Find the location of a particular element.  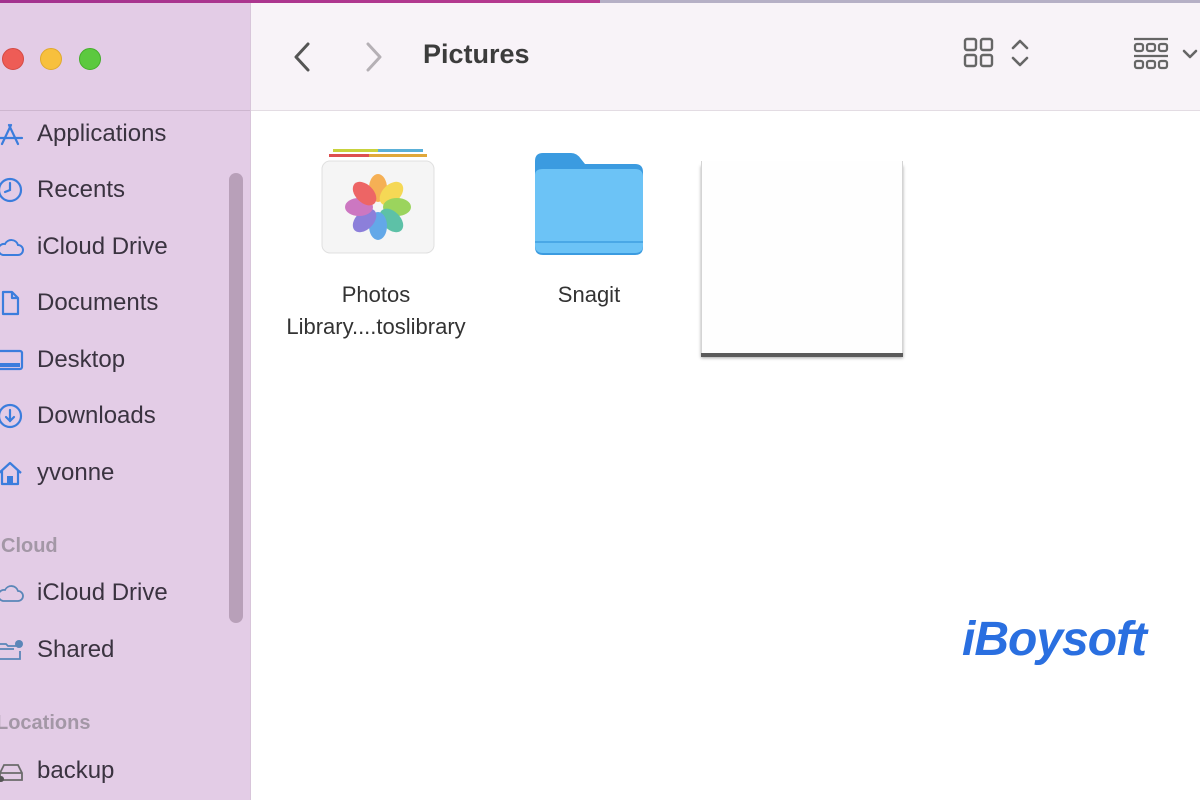

clock-icon is located at coordinates (13, 190).